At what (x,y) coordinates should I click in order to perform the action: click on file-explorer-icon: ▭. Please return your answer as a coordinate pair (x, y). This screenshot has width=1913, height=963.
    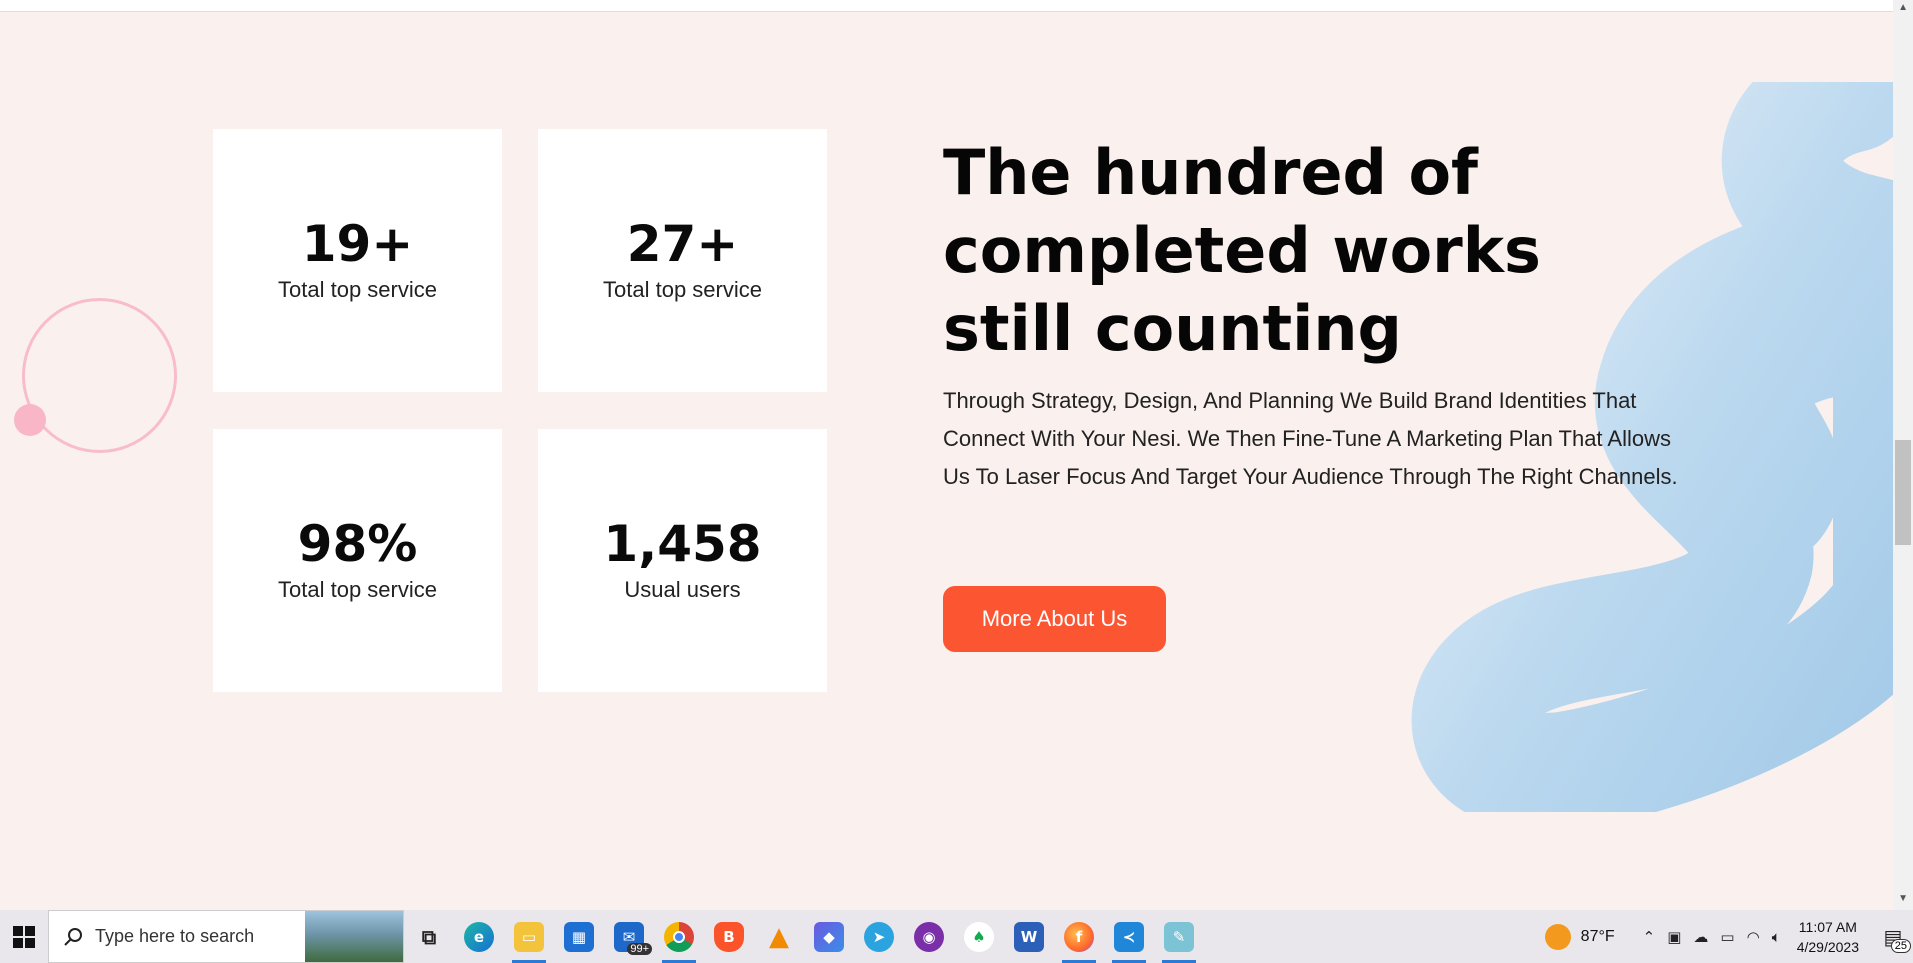
    Looking at the image, I should click on (529, 936).